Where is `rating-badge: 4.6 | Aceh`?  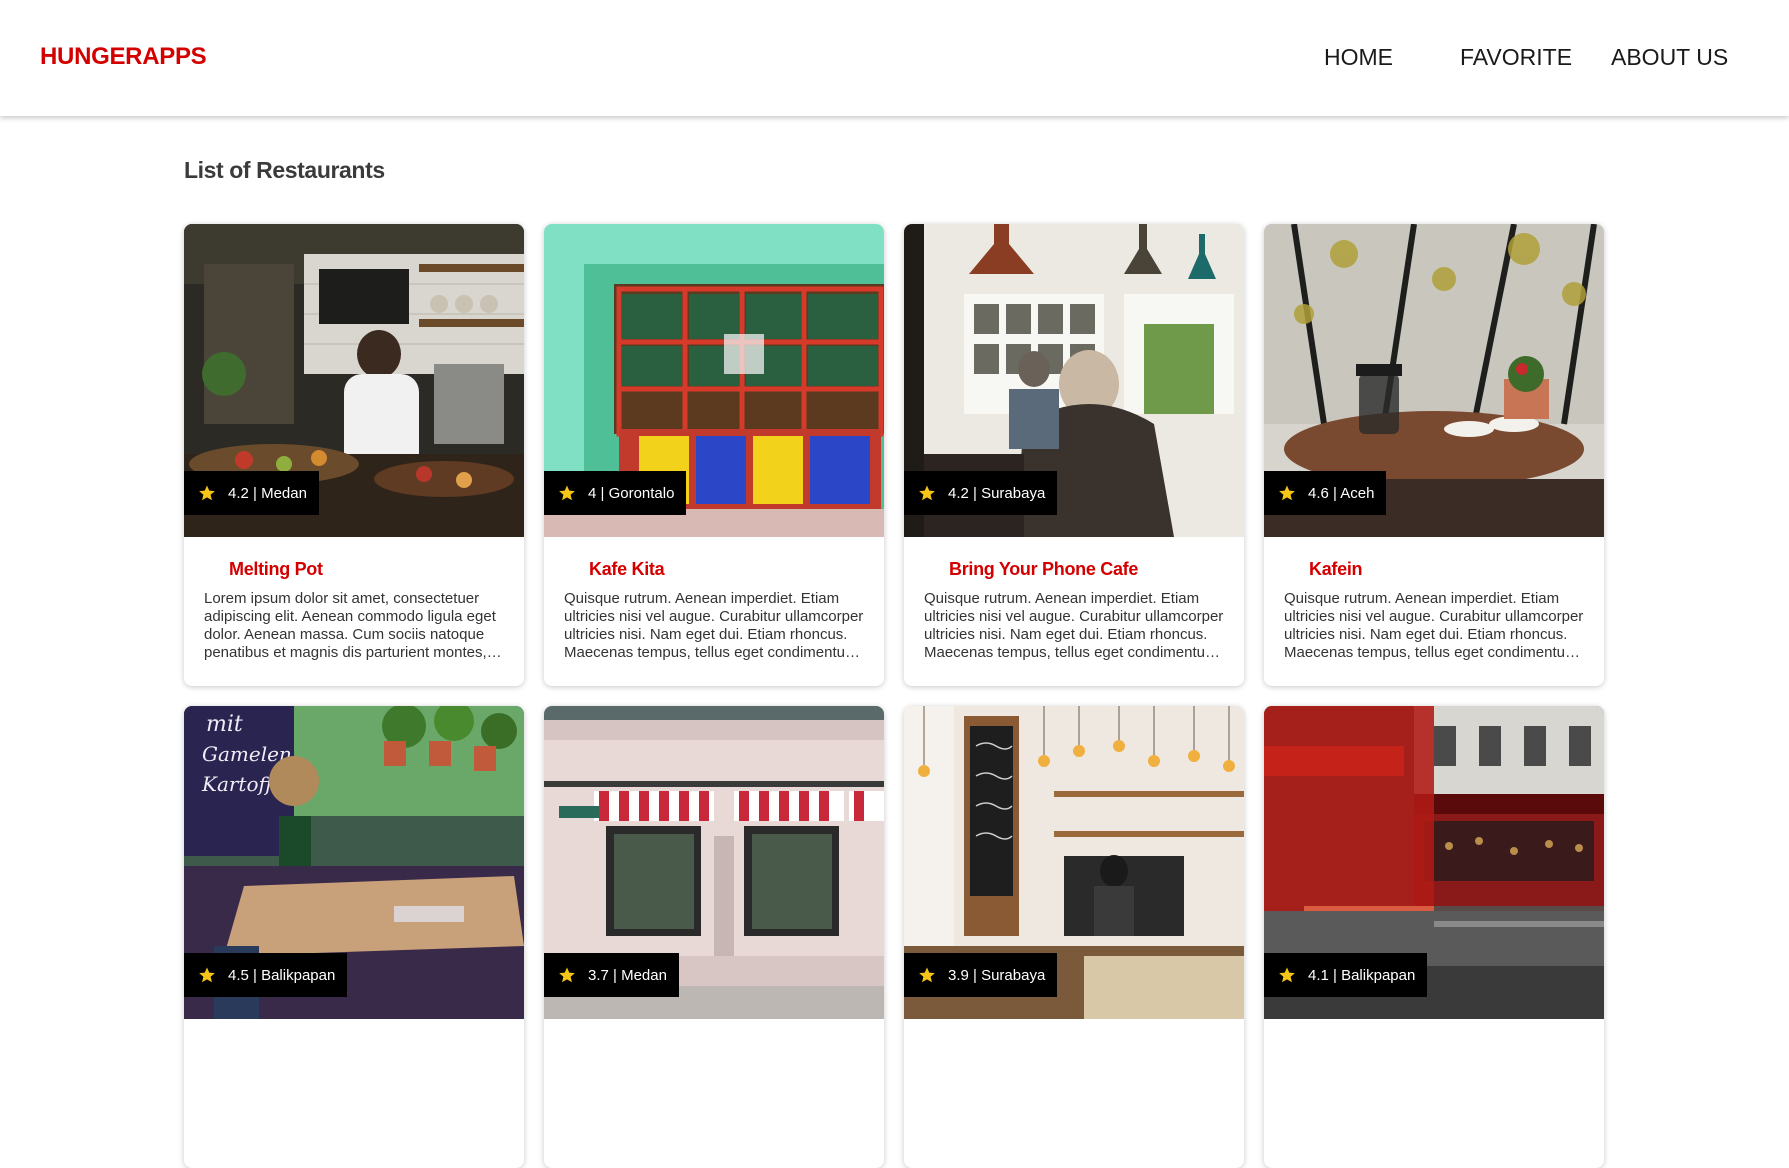
rating-badge: 4.6 | Aceh is located at coordinates (1325, 493).